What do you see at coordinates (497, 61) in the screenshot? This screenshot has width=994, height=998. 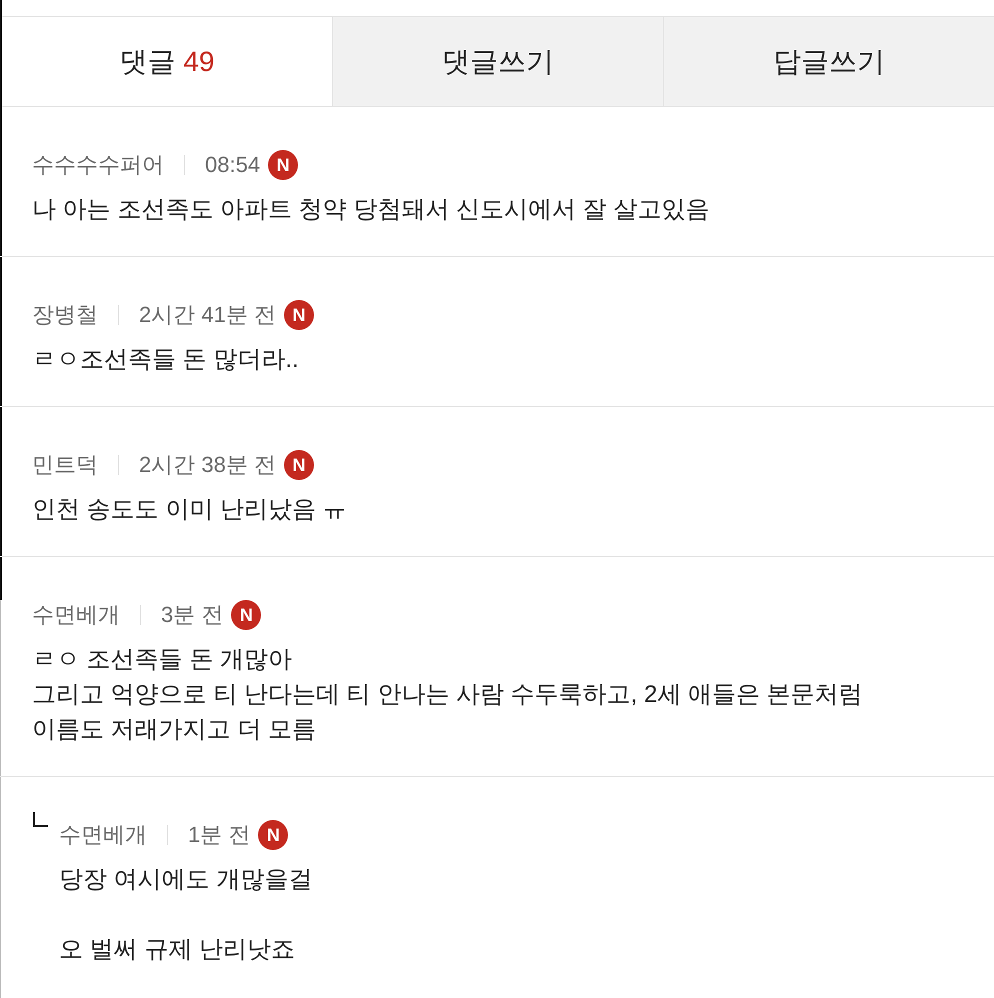 I see `tab: 댓글쓰기` at bounding box center [497, 61].